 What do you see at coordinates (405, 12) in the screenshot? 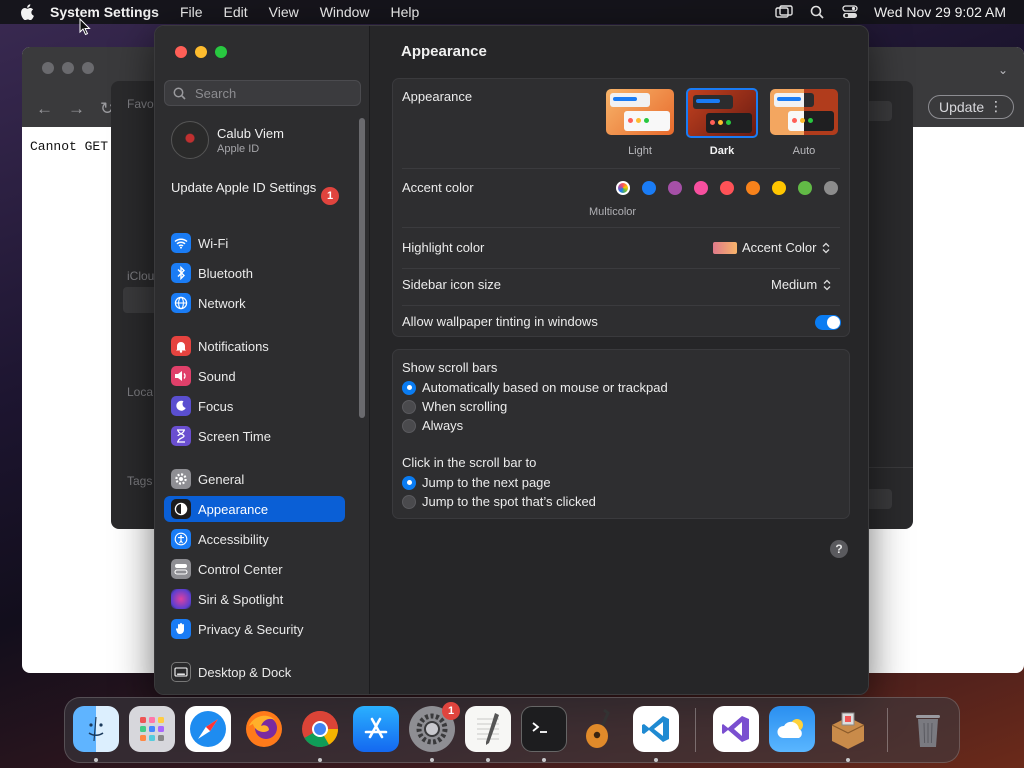
I see `menu-help: Help` at bounding box center [405, 12].